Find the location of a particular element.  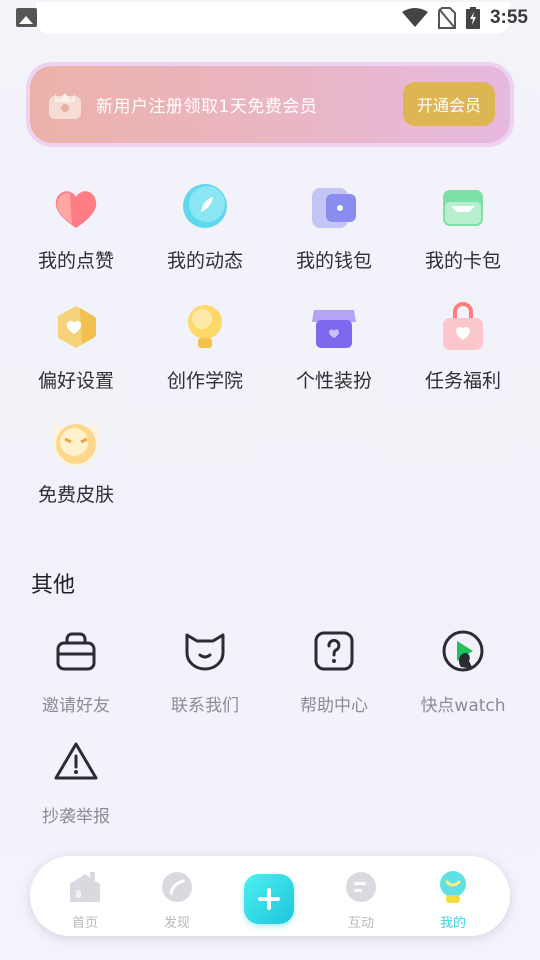

other-invite-friends: 邀请好友 is located at coordinates (76, 671).